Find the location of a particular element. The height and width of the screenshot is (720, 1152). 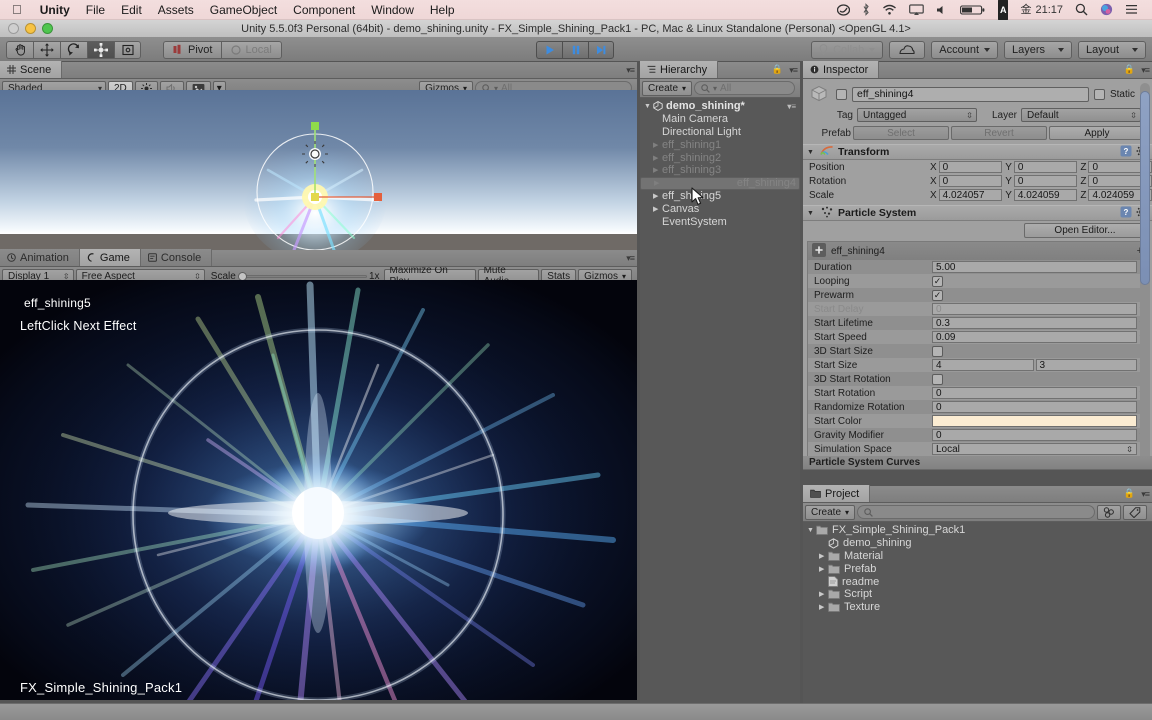

layout-button: Layout is located at coordinates (1112, 49).